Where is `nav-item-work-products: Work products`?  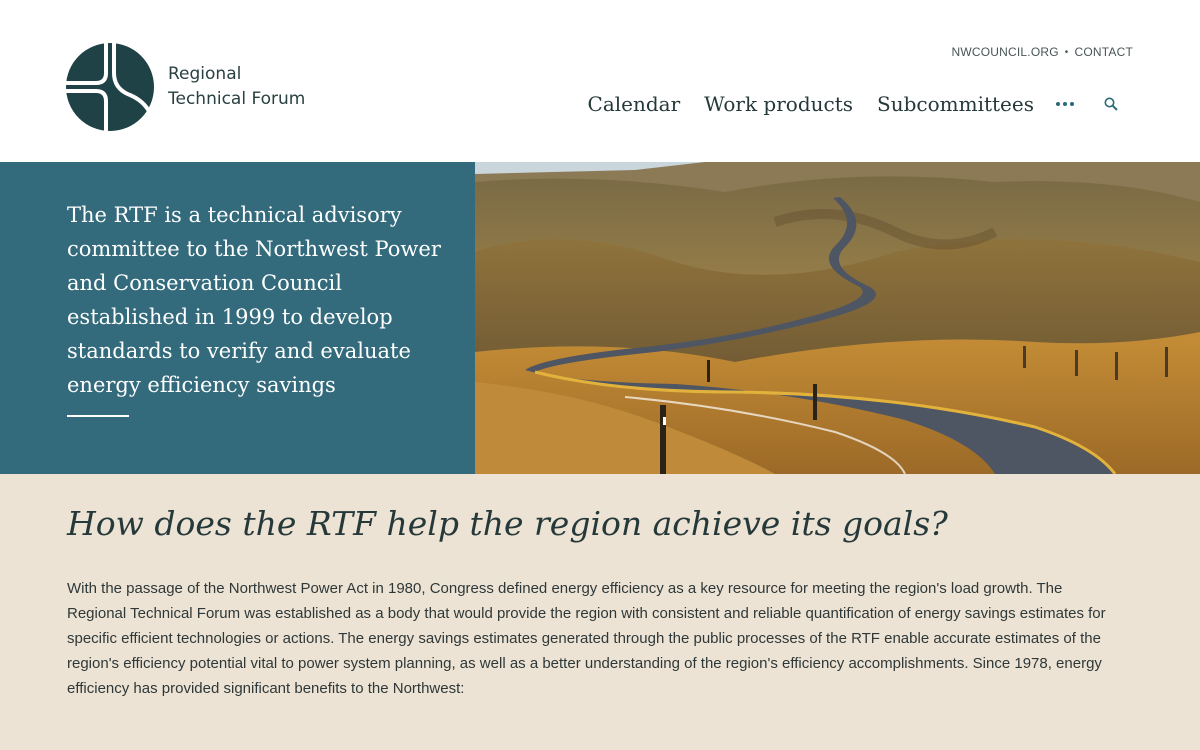 nav-item-work-products: Work products is located at coordinates (778, 104).